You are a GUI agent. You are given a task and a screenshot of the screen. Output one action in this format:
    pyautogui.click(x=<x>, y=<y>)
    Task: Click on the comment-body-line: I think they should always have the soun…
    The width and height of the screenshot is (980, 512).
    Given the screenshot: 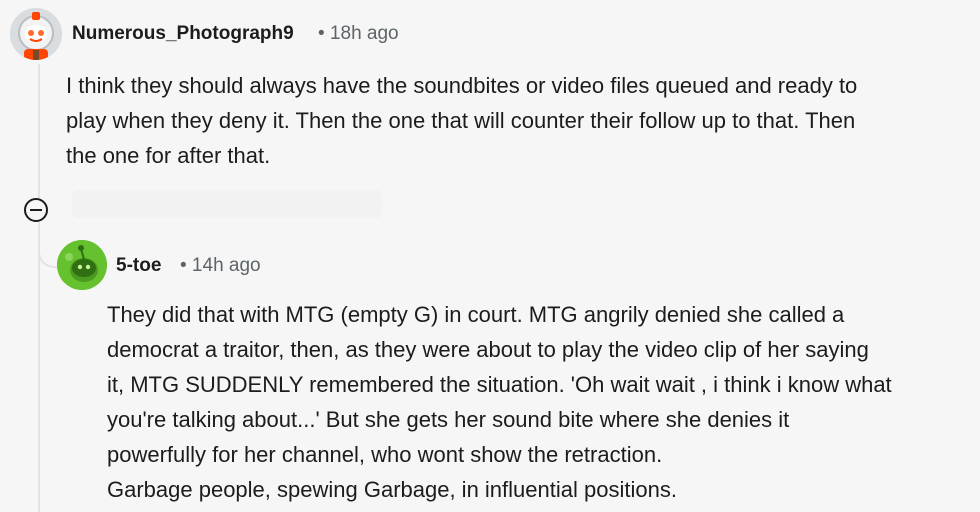 What is the action you would take?
    pyautogui.click(x=462, y=85)
    